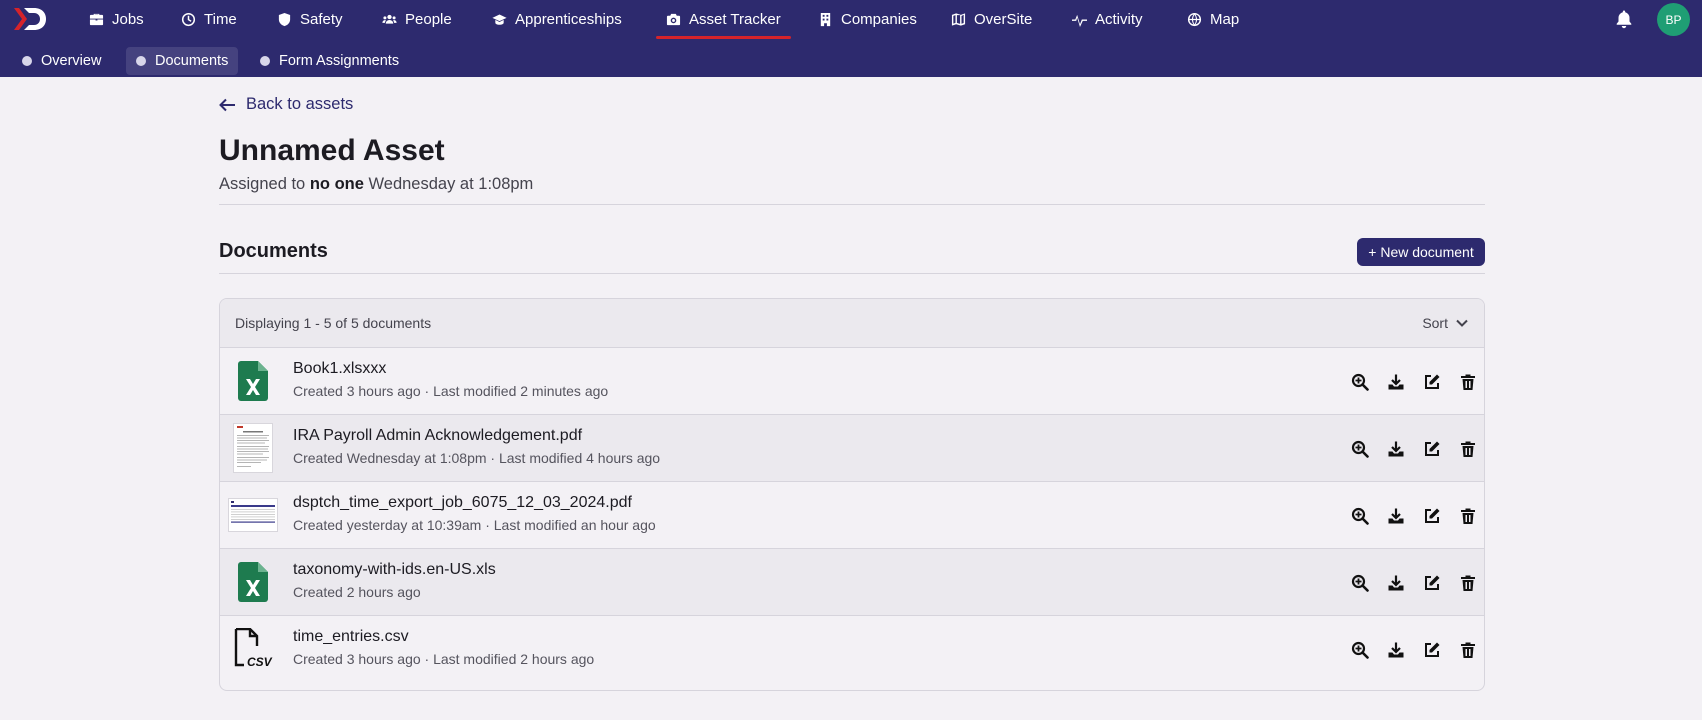  Describe the element at coordinates (284, 19) in the screenshot. I see `shield-icon` at that location.